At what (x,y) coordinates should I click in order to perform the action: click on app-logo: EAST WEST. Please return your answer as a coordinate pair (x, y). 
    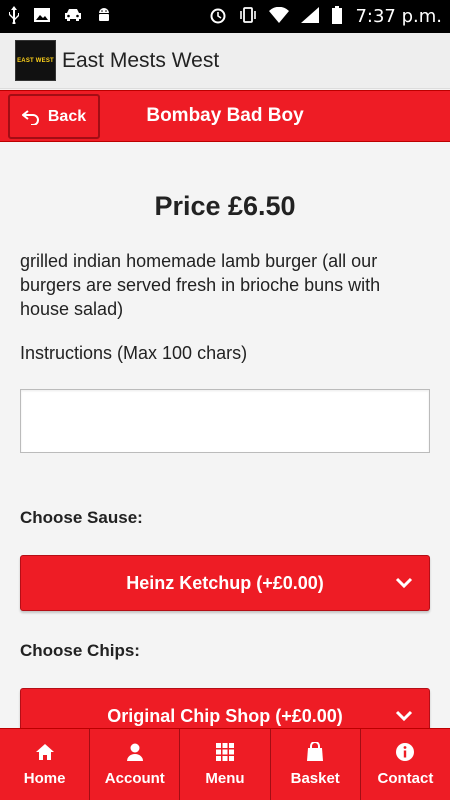
    Looking at the image, I should click on (35, 60).